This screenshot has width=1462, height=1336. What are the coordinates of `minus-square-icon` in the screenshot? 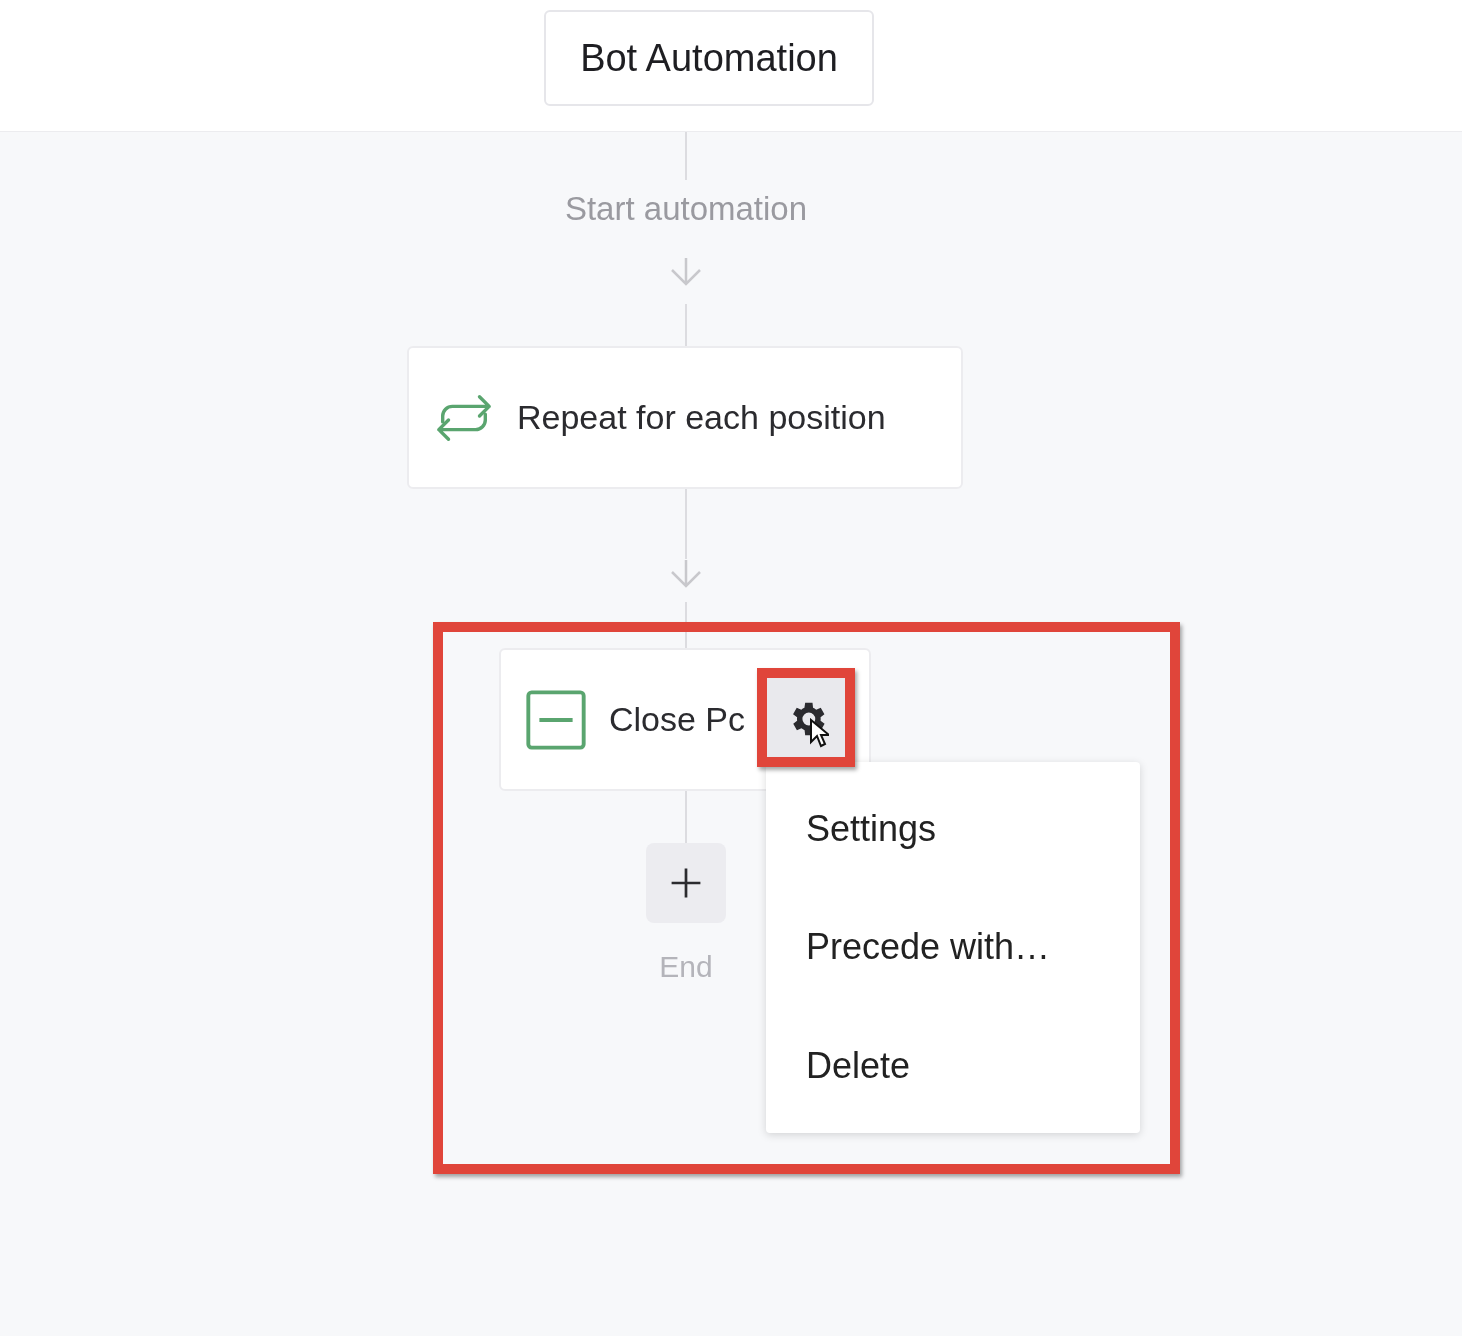 It's located at (556, 719).